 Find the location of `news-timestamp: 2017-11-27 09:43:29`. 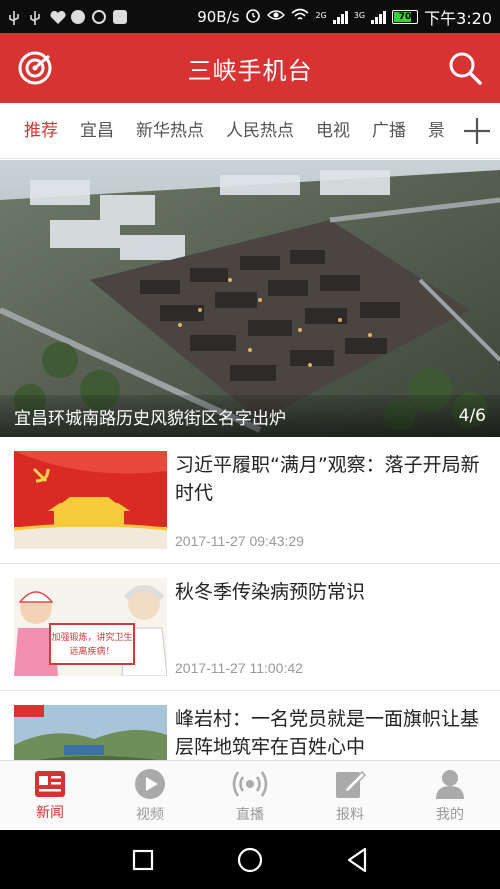

news-timestamp: 2017-11-27 09:43:29 is located at coordinates (239, 541).